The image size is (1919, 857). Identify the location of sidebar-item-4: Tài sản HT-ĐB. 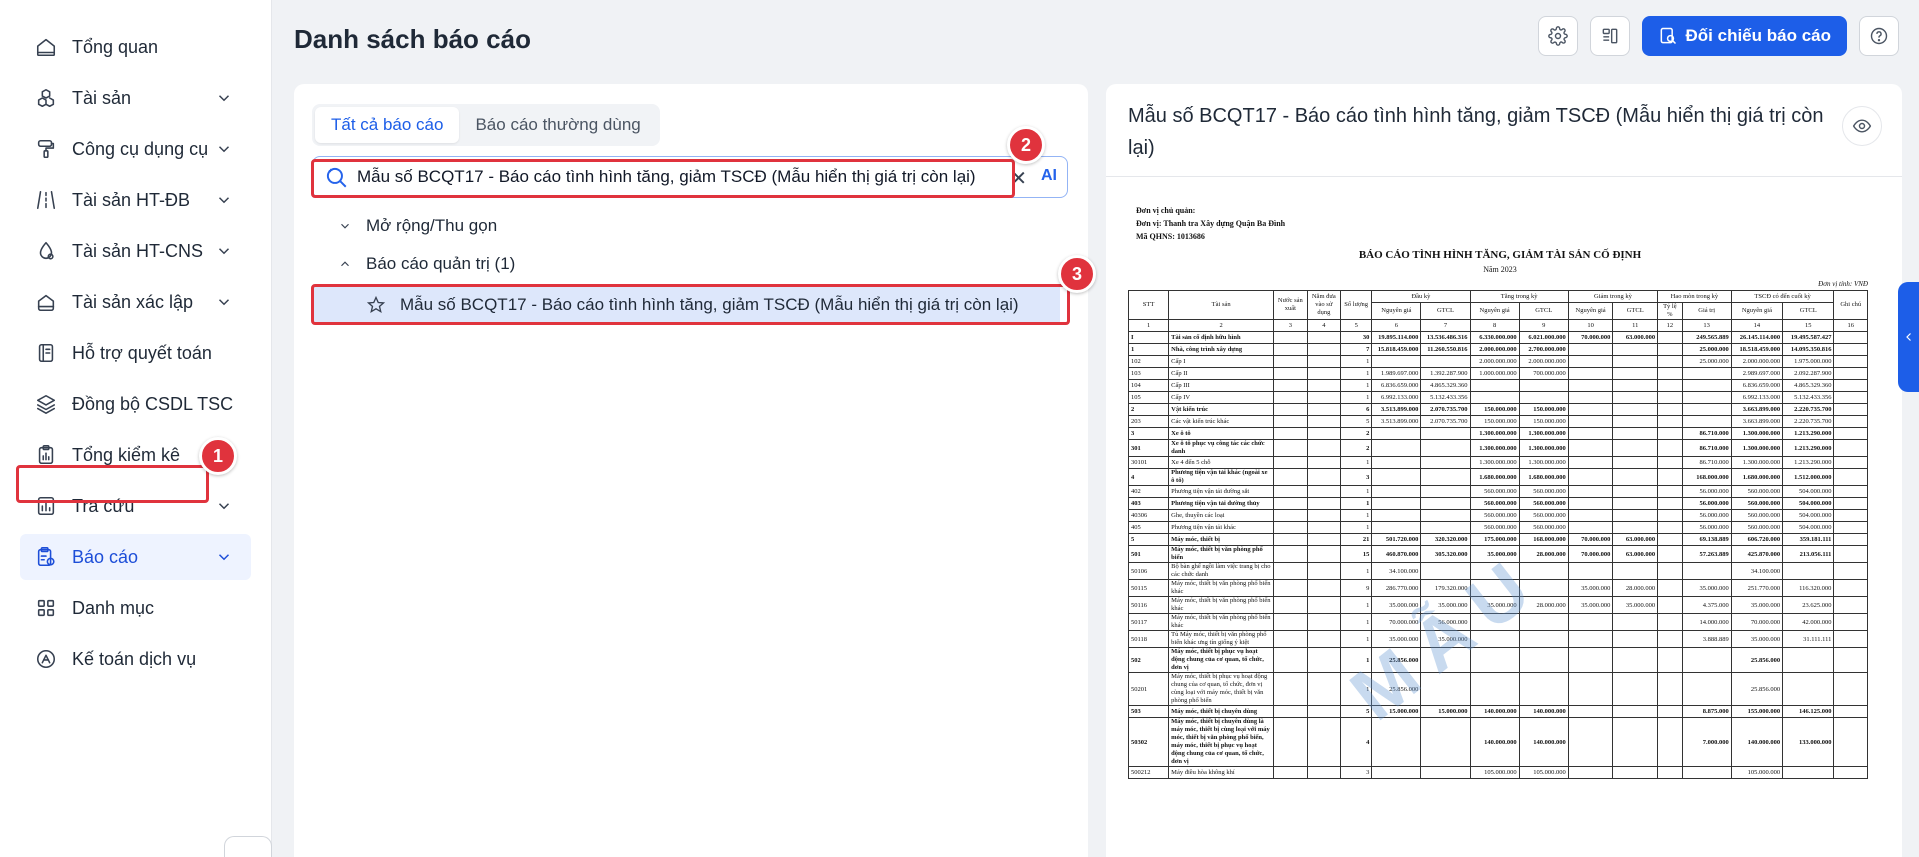
(135, 200).